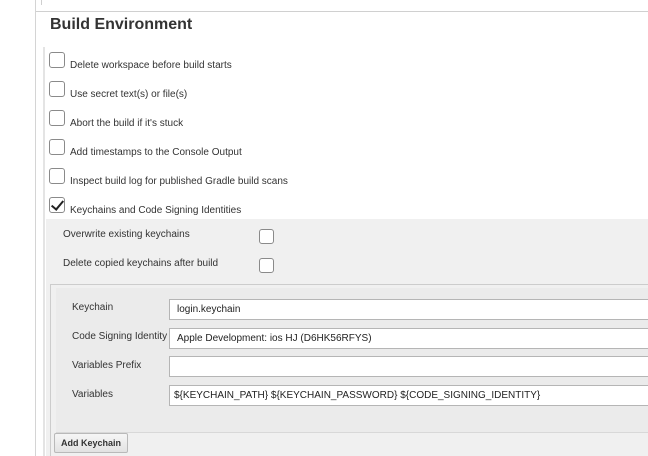 The width and height of the screenshot is (648, 456). I want to click on overwrite-keychains-label: Overwrite existing keychains, so click(126, 234).